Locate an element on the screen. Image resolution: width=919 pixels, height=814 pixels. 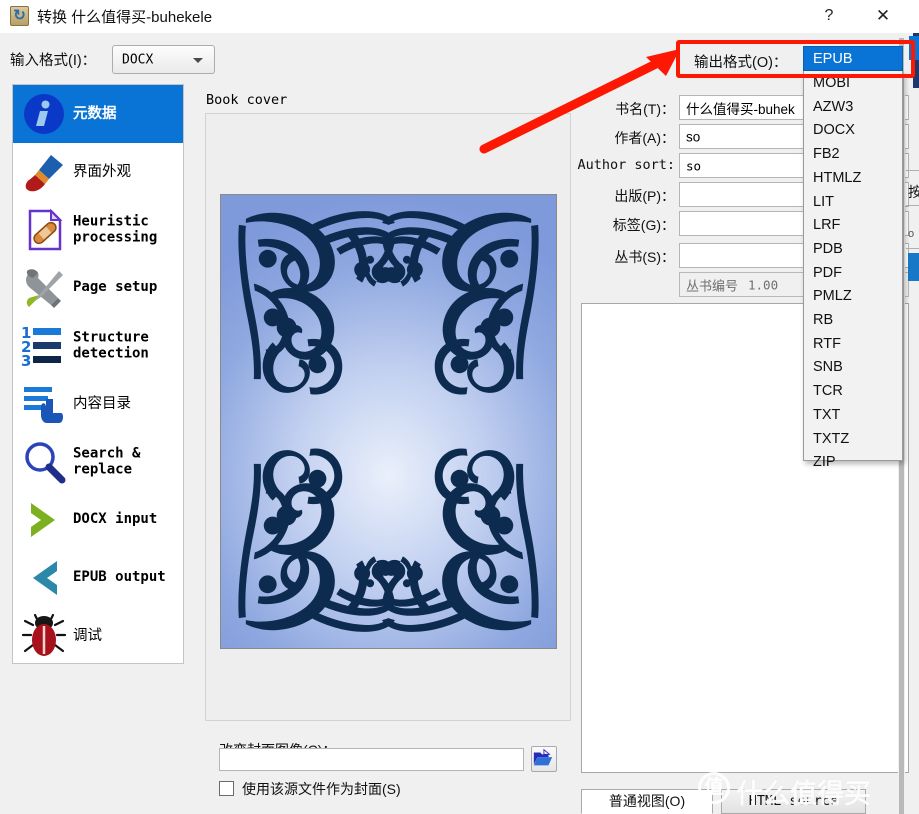
sidebar-item-label: 调试 is located at coordinates (87, 635).